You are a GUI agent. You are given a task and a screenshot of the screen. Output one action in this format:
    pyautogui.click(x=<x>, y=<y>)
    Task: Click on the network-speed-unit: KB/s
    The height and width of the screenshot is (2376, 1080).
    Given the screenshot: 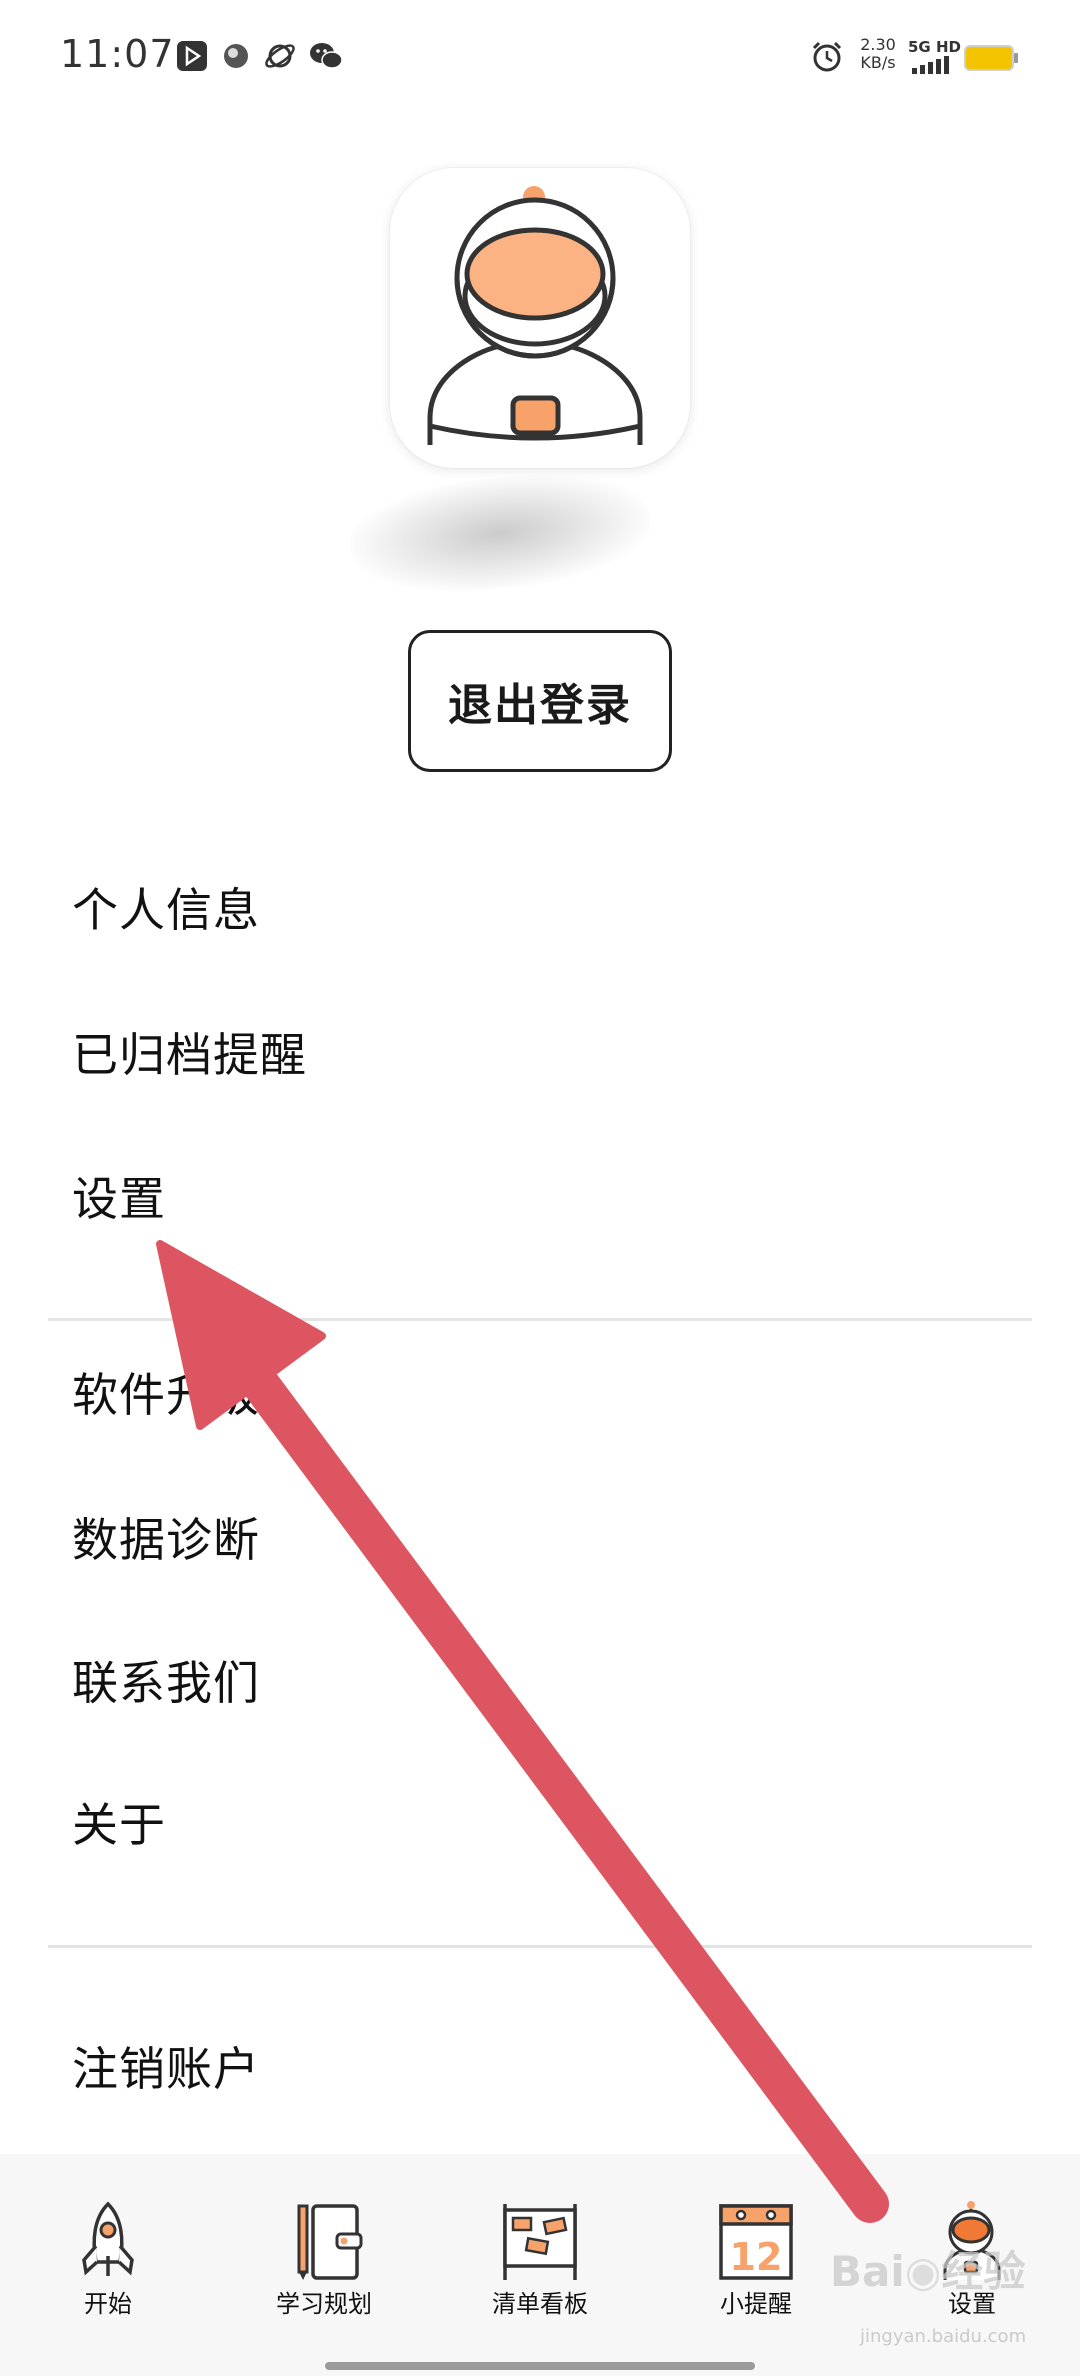 What is the action you would take?
    pyautogui.click(x=878, y=62)
    